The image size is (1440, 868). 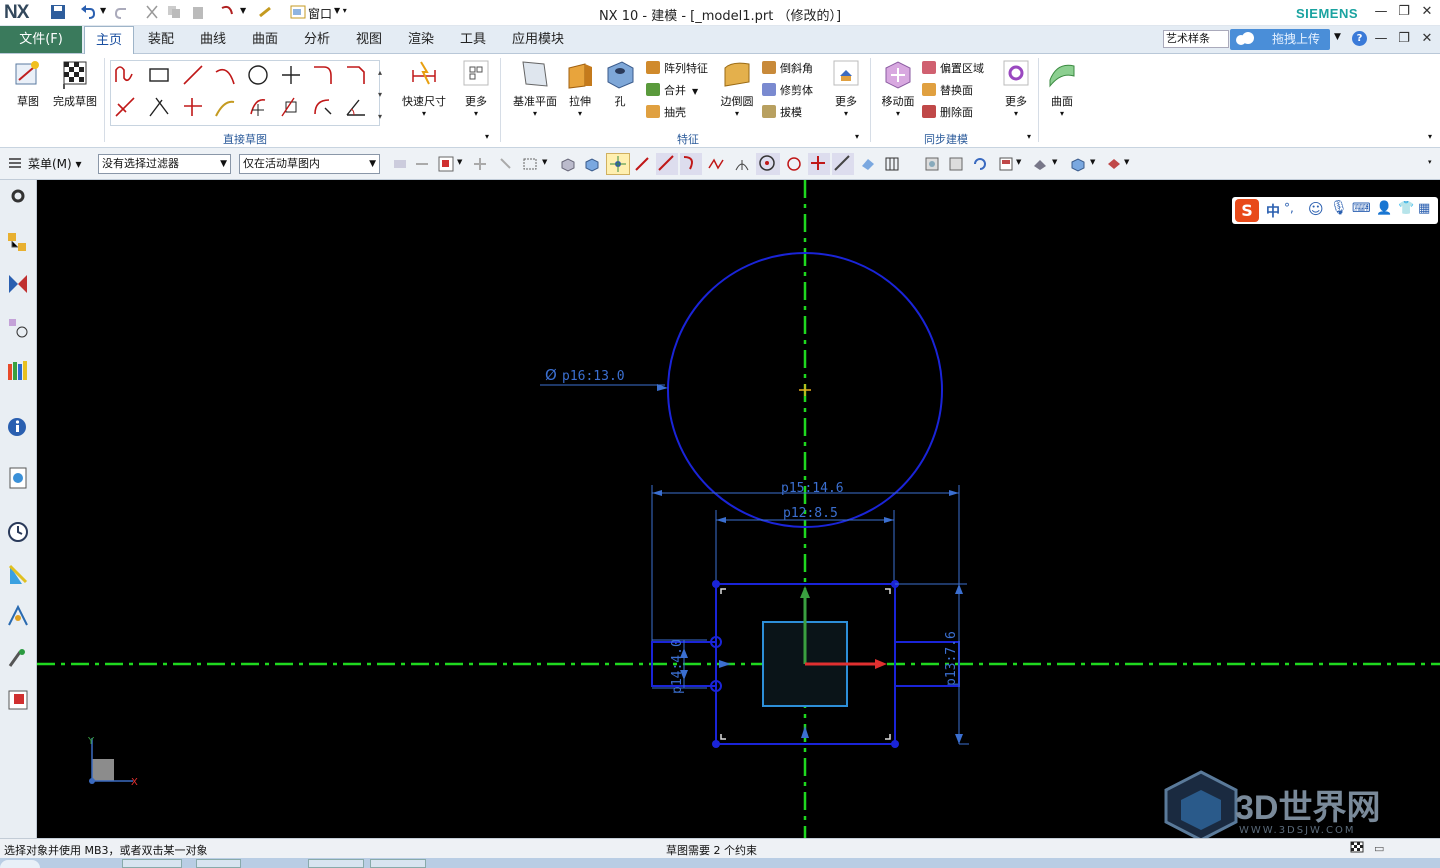 What do you see at coordinates (20, 864) in the screenshot?
I see `start-button` at bounding box center [20, 864].